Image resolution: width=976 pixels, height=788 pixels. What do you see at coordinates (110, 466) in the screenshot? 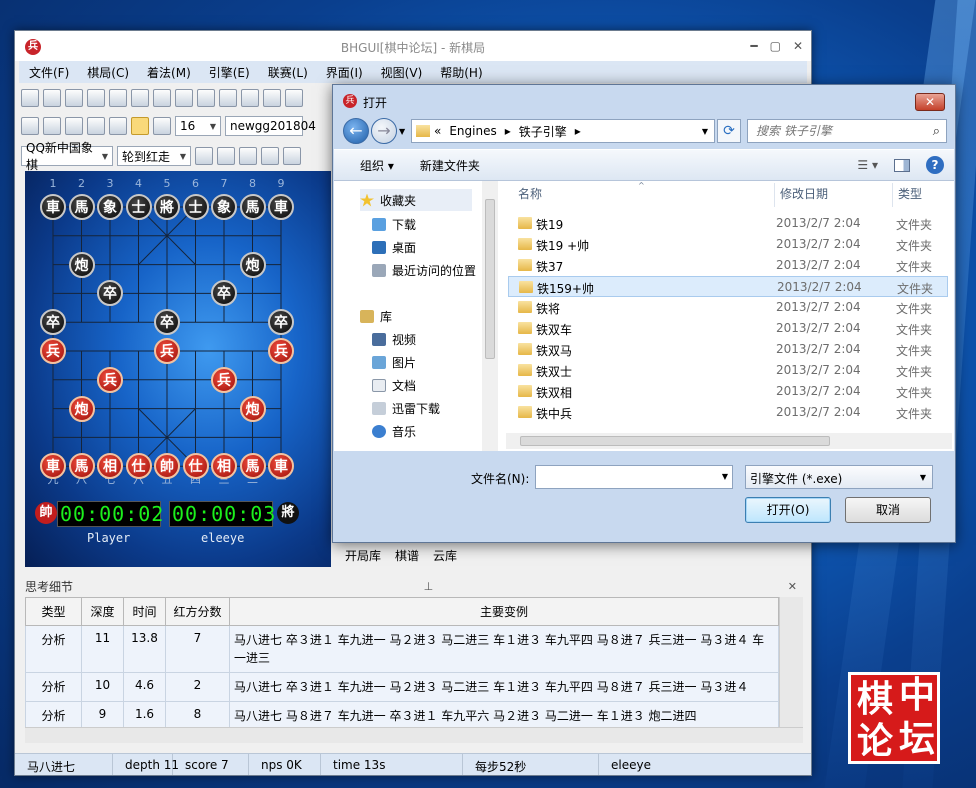
I see `red-piece: 相` at bounding box center [110, 466].